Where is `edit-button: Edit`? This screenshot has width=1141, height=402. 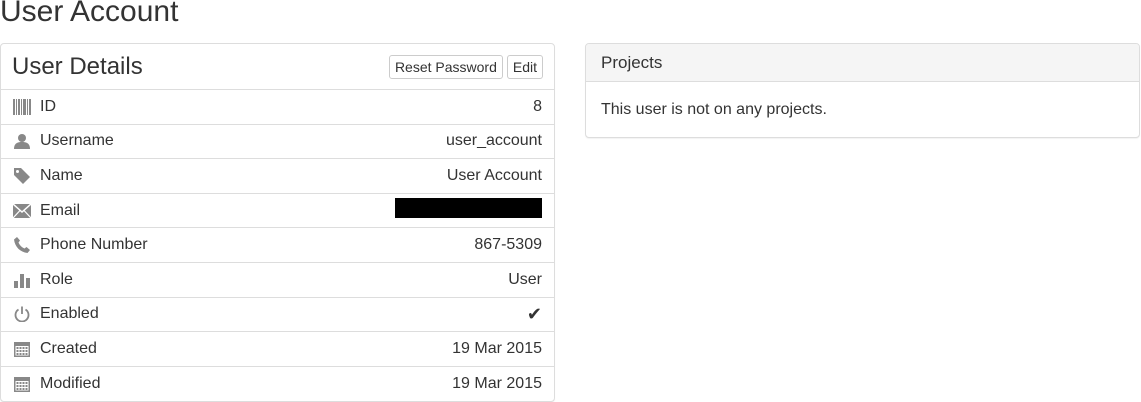
edit-button: Edit is located at coordinates (524, 66).